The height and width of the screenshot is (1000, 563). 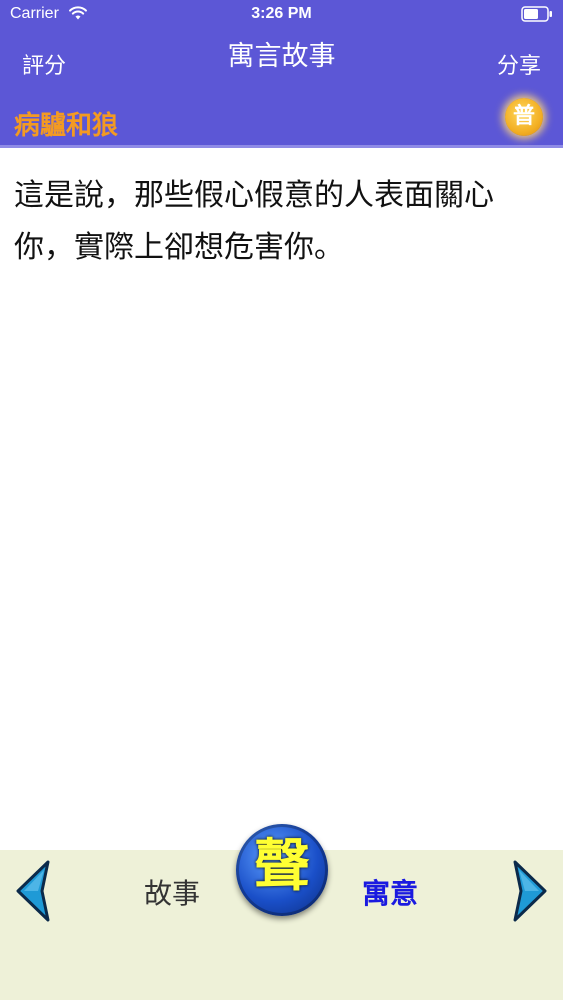 I want to click on tab-story: 故事, so click(x=172, y=892).